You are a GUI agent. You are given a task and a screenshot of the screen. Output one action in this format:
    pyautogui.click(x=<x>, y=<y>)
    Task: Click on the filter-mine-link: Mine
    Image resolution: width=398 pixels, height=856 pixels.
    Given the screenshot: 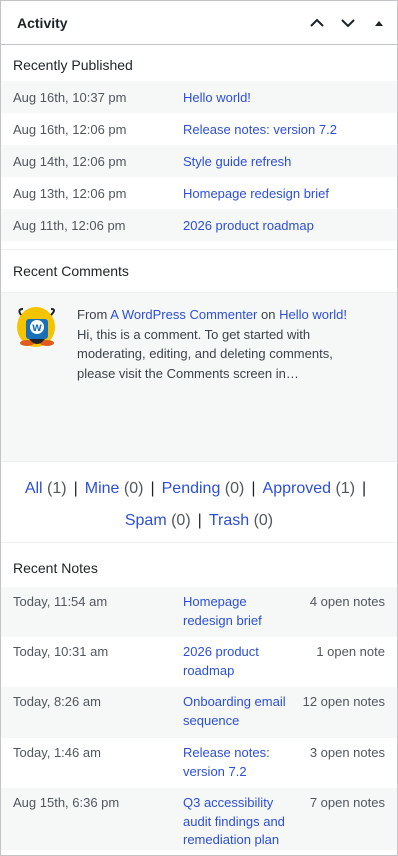 What is the action you would take?
    pyautogui.click(x=102, y=488)
    